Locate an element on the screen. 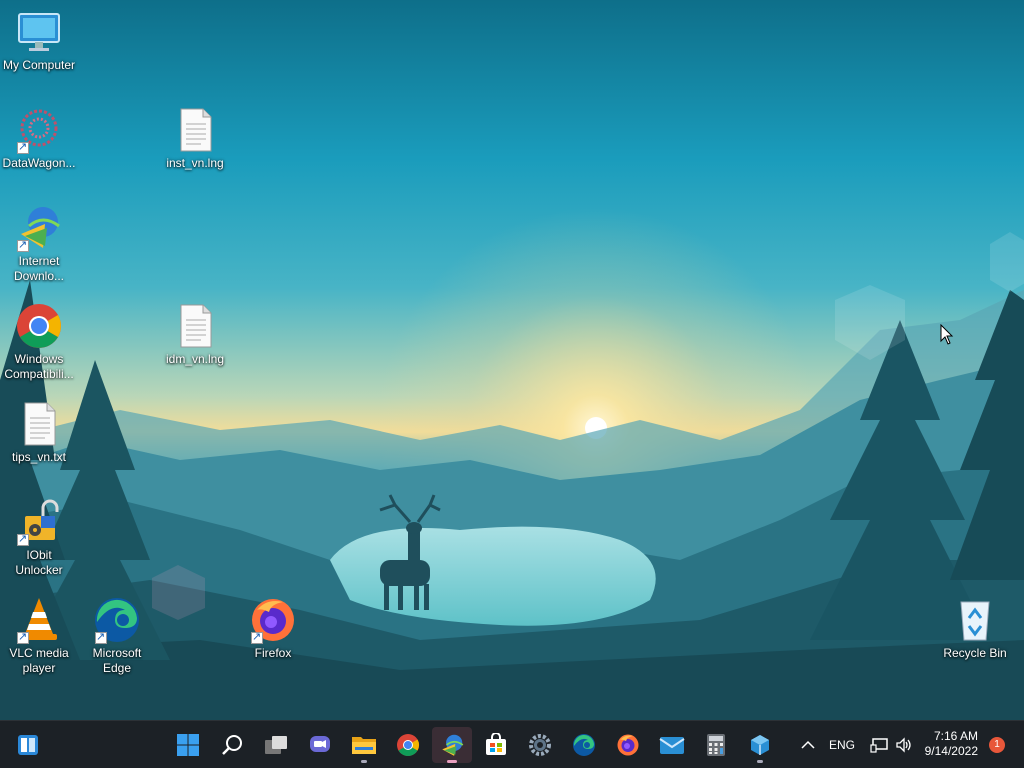 This screenshot has height=768, width=1024. volume-button is located at coordinates (904, 744).